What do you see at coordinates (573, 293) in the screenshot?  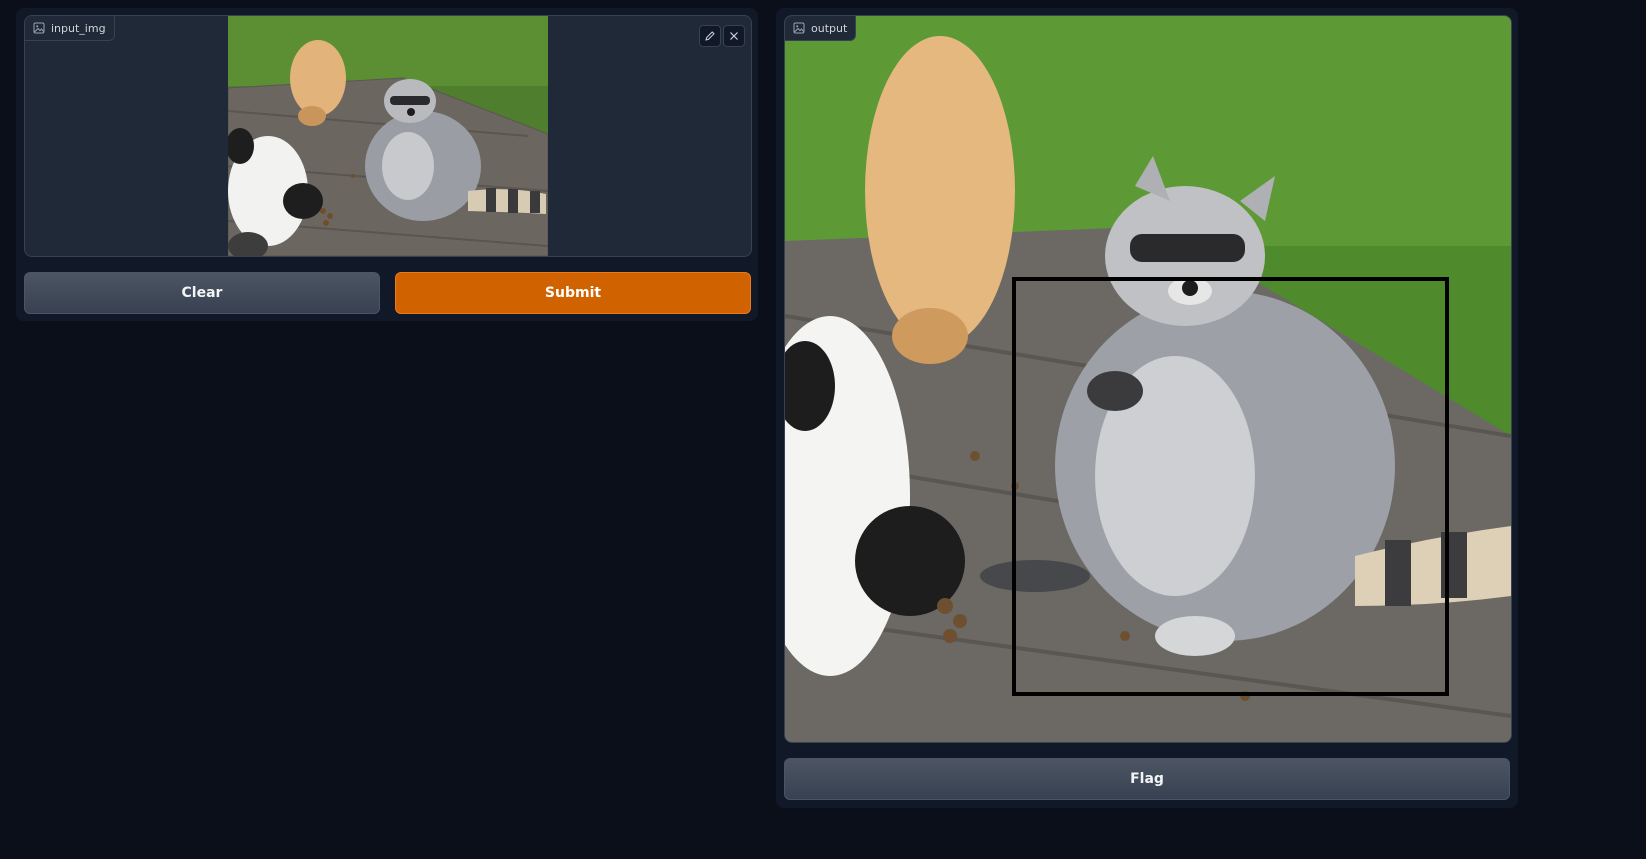 I see `submit-button: Submit` at bounding box center [573, 293].